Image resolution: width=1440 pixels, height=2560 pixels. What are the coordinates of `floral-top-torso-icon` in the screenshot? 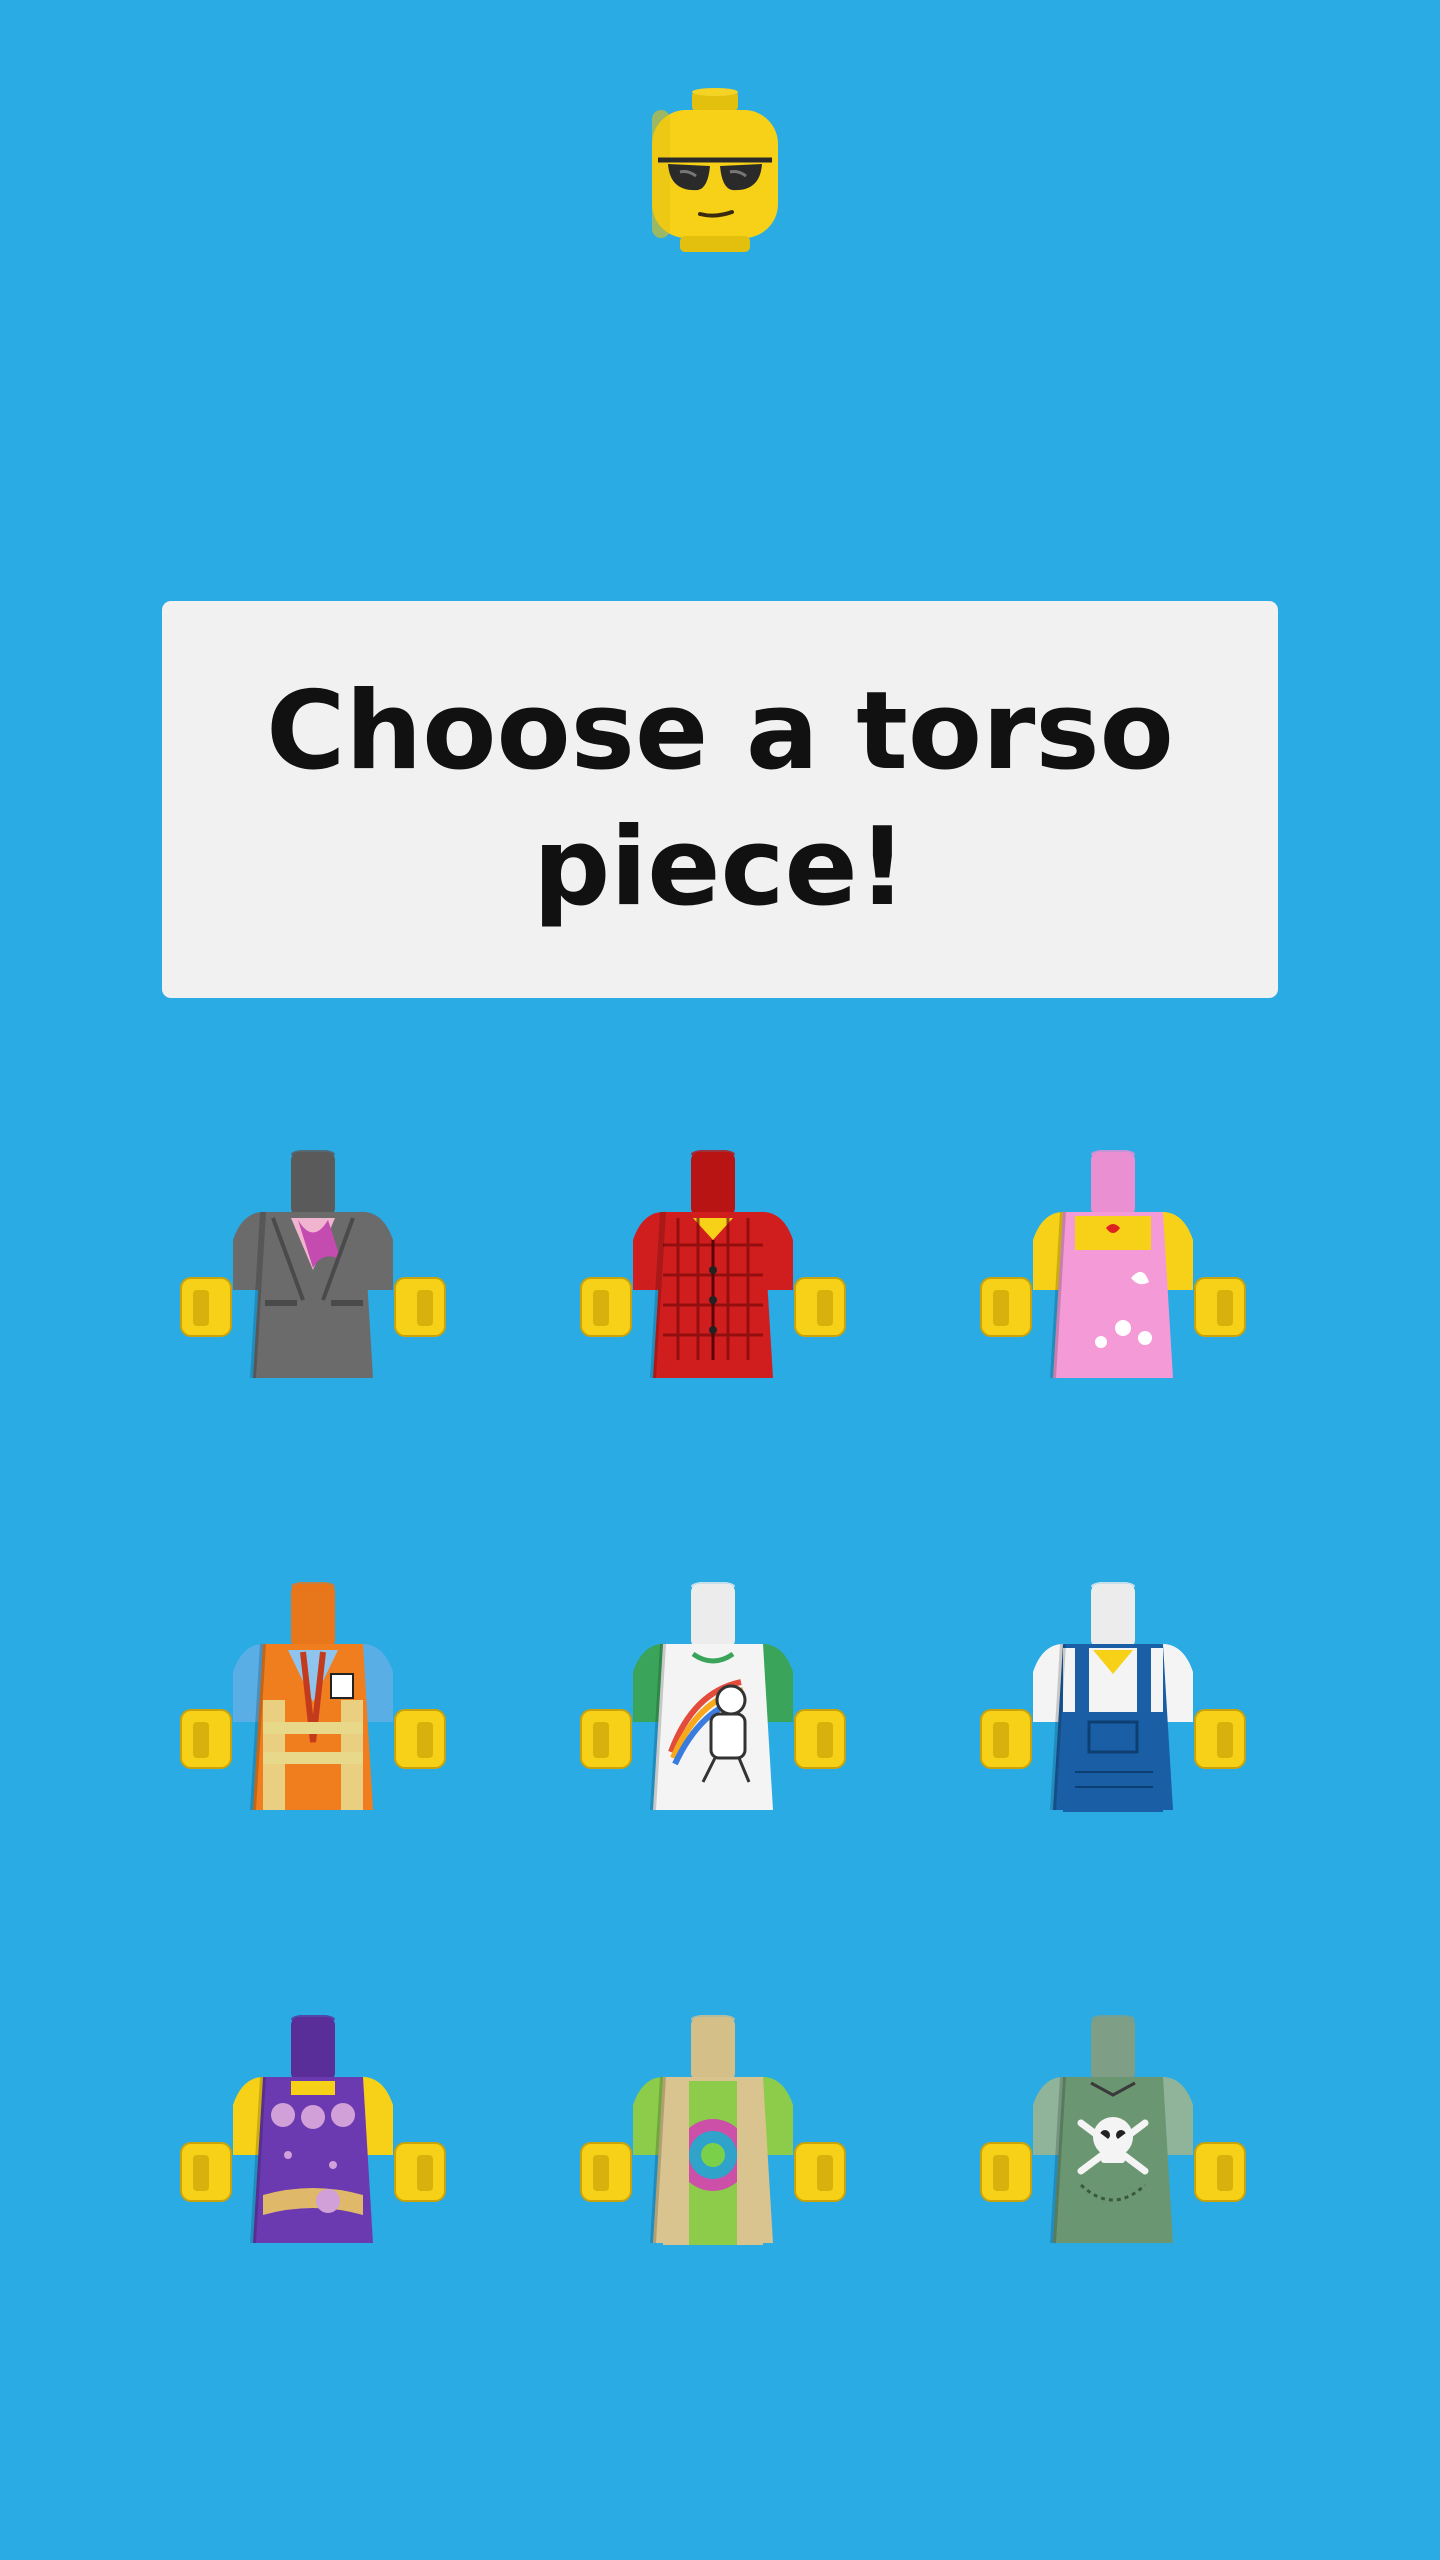 It's located at (313, 2130).